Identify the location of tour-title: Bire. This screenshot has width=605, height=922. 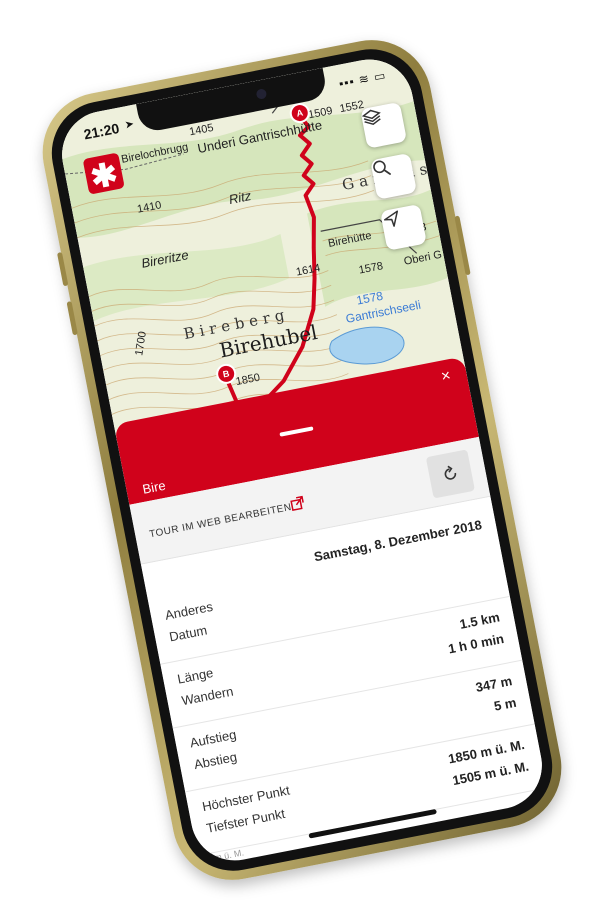
(154, 487).